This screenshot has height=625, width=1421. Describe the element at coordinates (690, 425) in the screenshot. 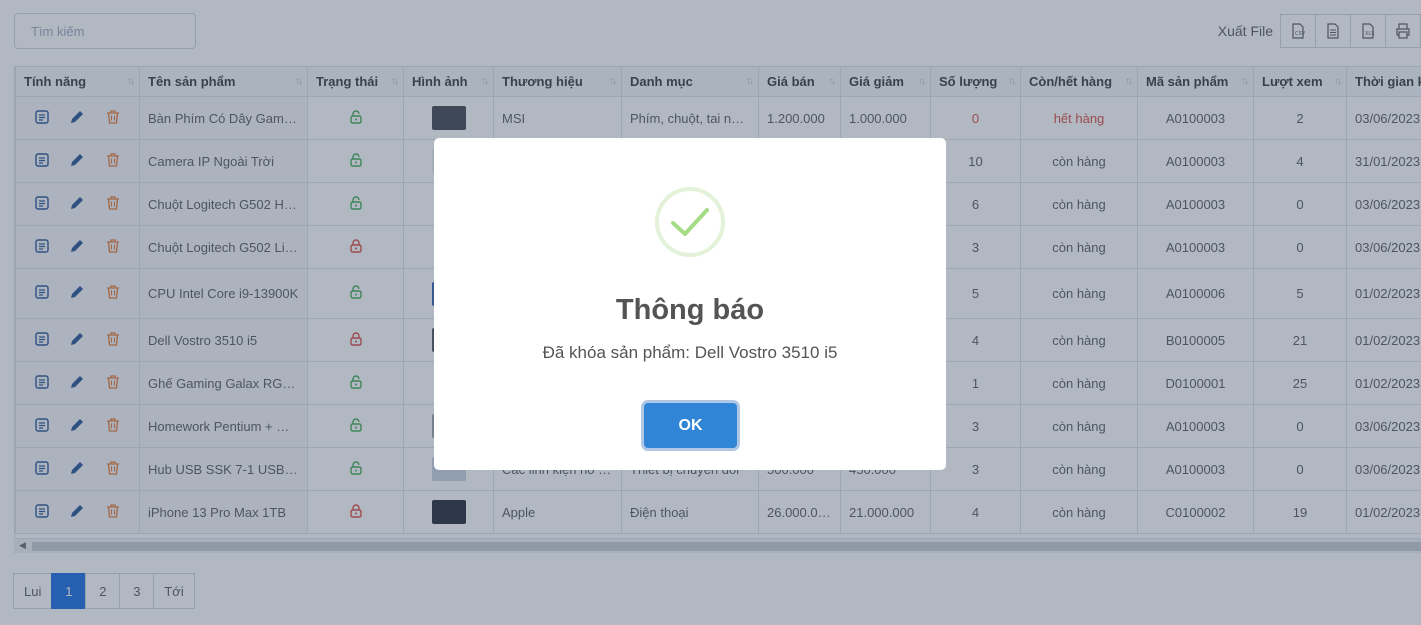

I see `ok-button: OK` at that location.